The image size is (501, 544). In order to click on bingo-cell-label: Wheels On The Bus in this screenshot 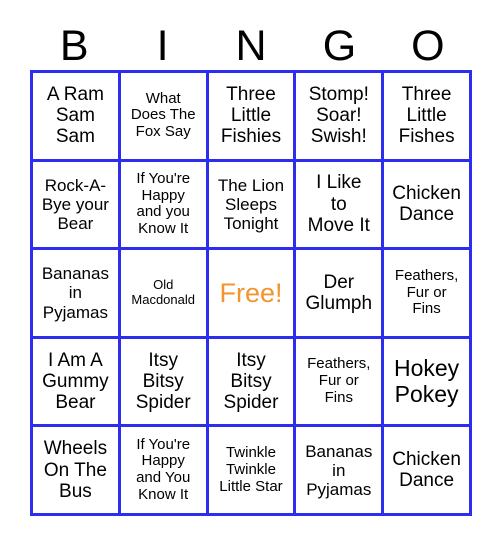, I will do `click(75, 470)`.